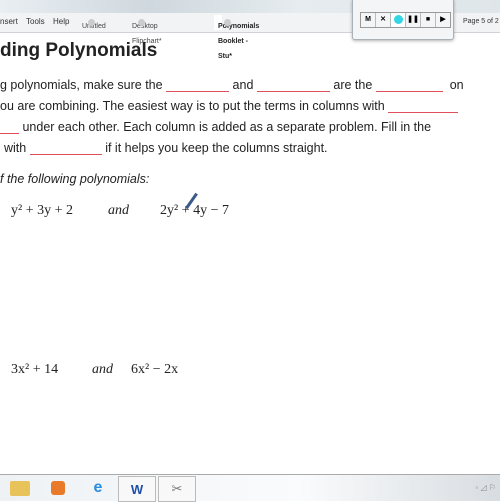 The image size is (500, 502). I want to click on mute-button: M, so click(368, 20).